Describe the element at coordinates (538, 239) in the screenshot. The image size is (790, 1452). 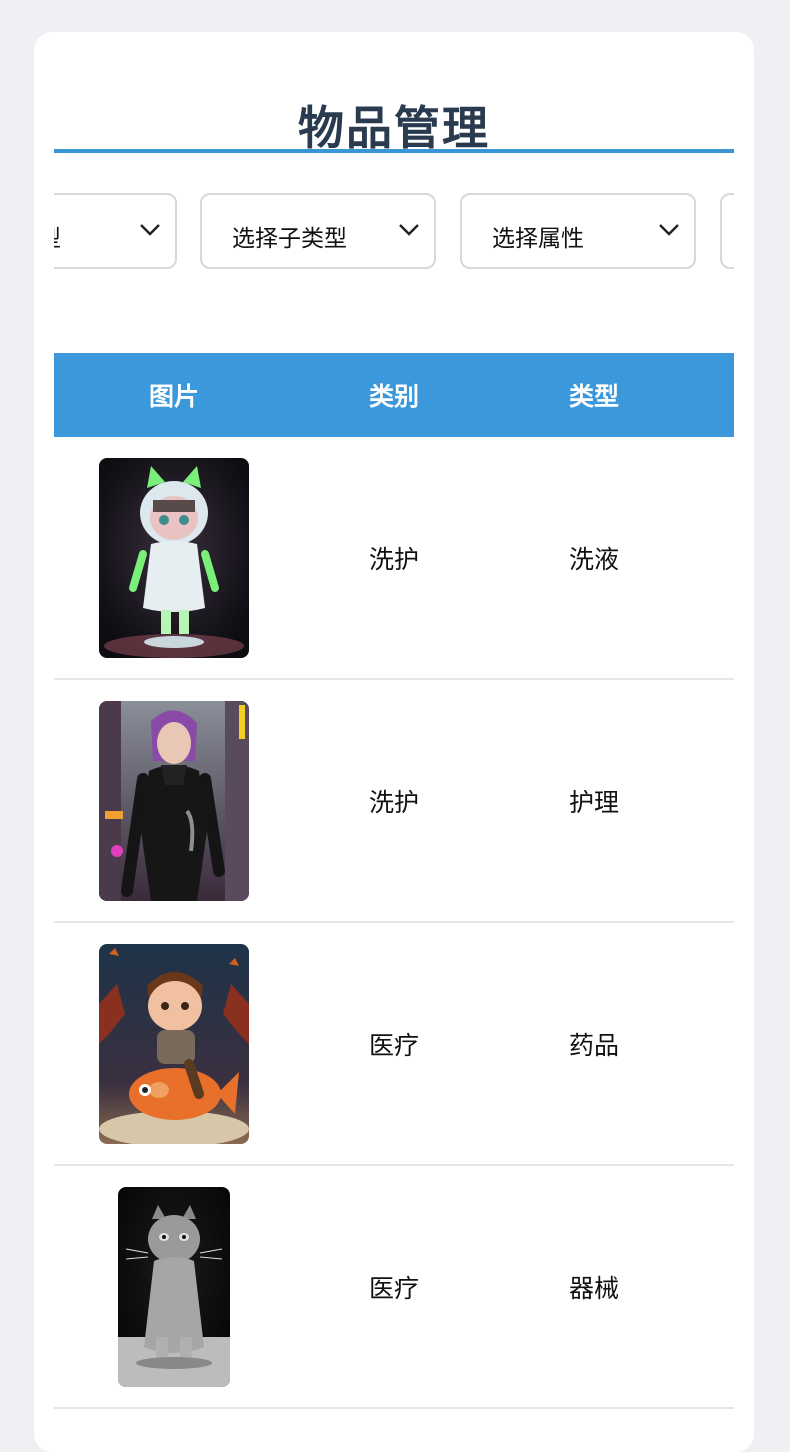
I see `attribute-select-label: 选择属性` at that location.